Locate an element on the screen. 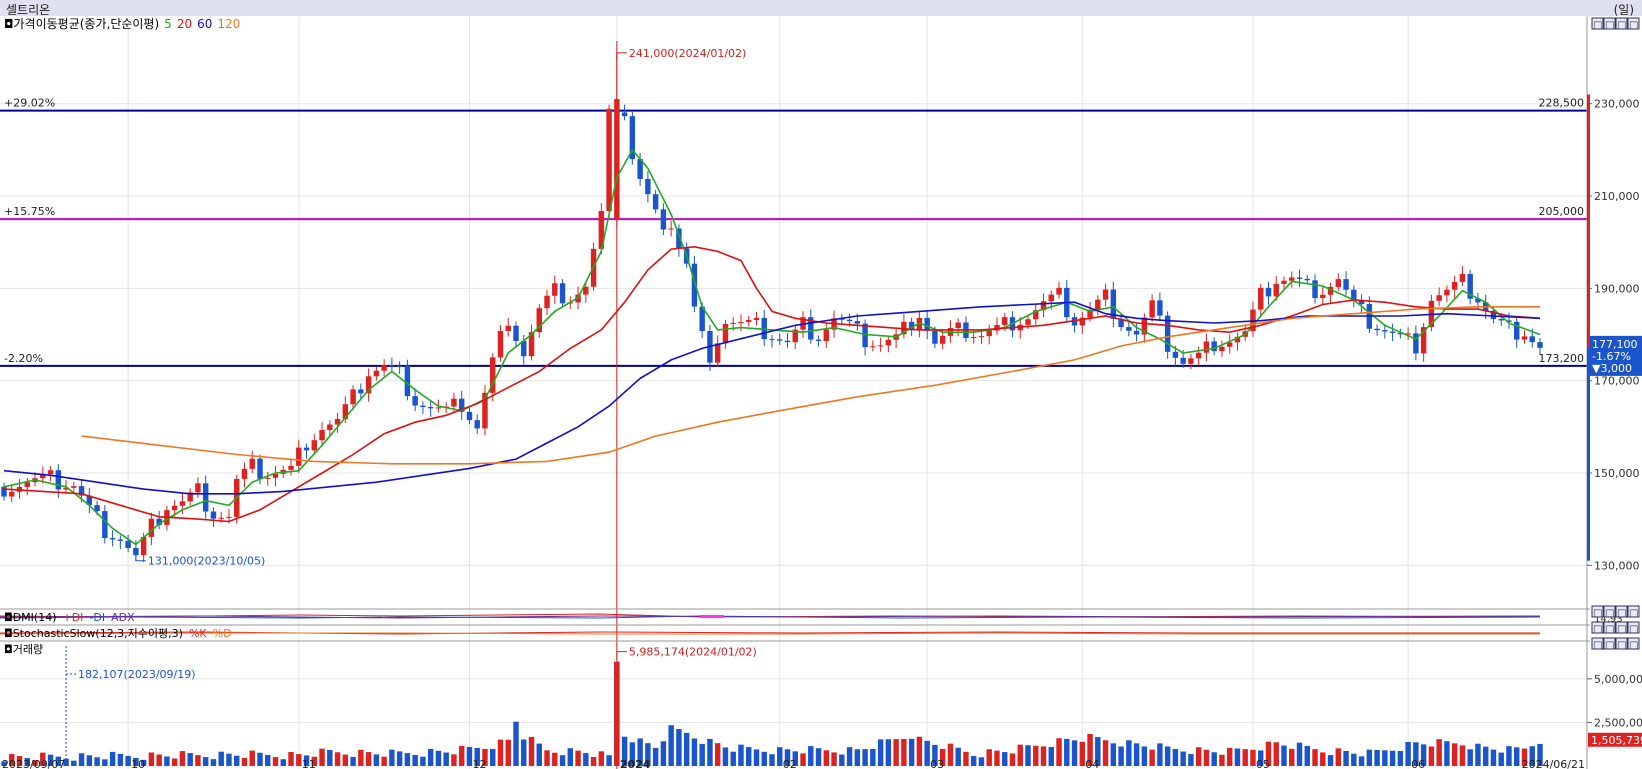 The width and height of the screenshot is (1642, 769). price-tick-label: 150,000 is located at coordinates (1617, 473).